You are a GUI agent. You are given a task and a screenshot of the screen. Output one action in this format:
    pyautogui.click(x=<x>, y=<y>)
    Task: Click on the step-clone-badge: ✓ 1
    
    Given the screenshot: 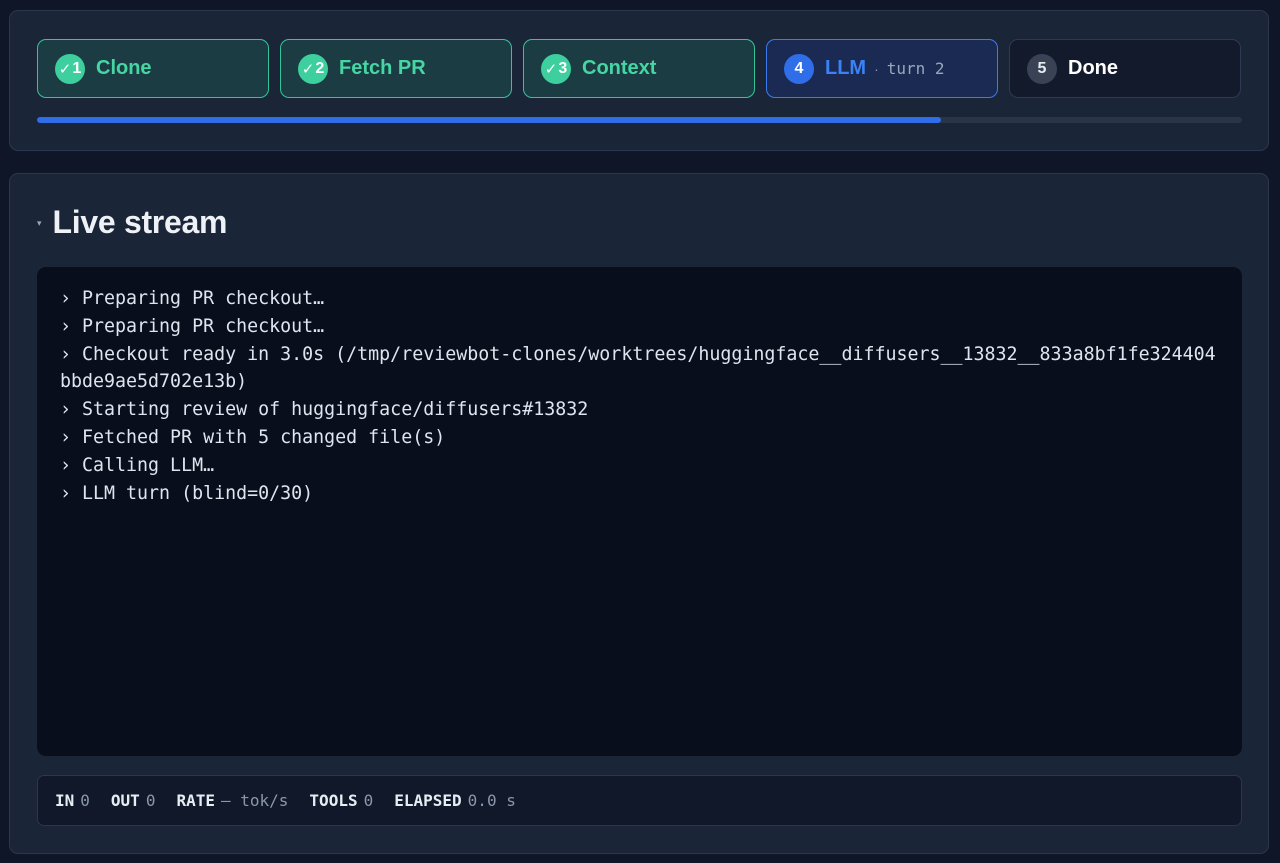 What is the action you would take?
    pyautogui.click(x=70, y=68)
    